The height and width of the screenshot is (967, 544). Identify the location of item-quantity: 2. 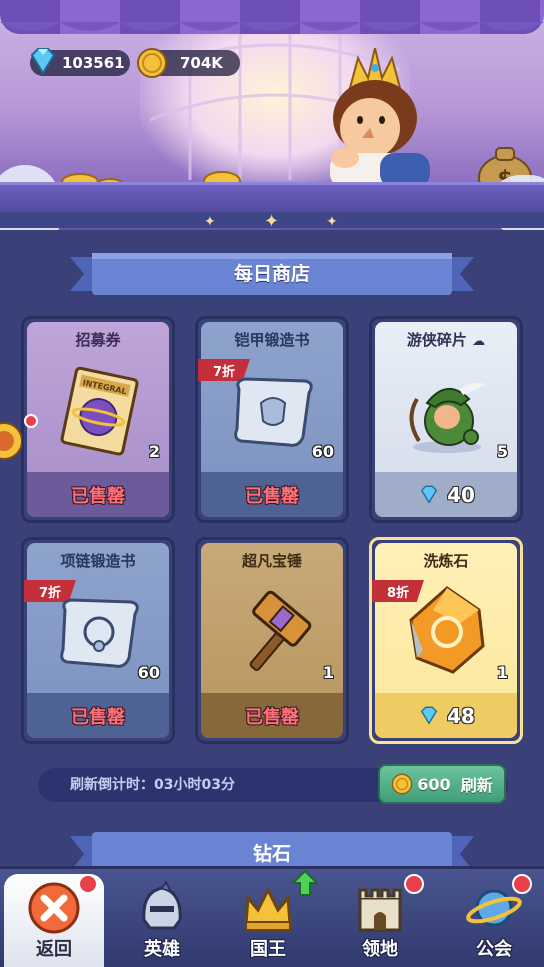
(154, 451).